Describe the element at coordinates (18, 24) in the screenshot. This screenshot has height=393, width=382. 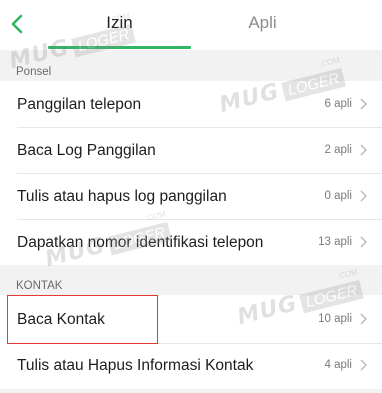
I see `back-chevron-icon` at that location.